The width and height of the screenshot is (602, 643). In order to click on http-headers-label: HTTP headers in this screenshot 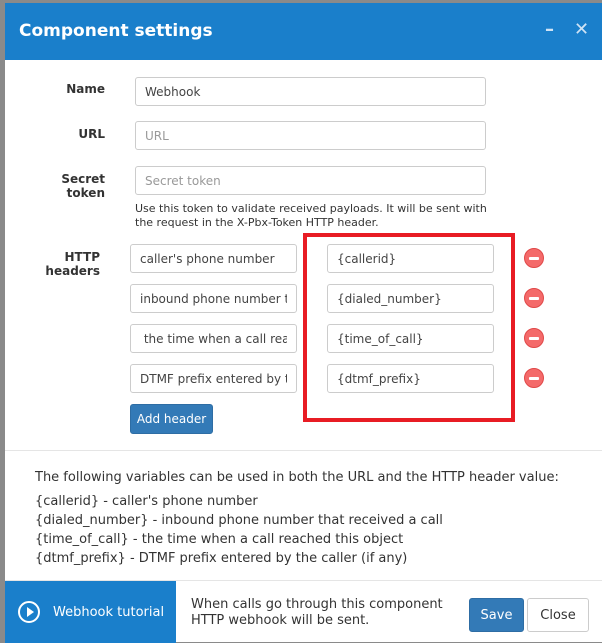, I will do `click(60, 264)`.